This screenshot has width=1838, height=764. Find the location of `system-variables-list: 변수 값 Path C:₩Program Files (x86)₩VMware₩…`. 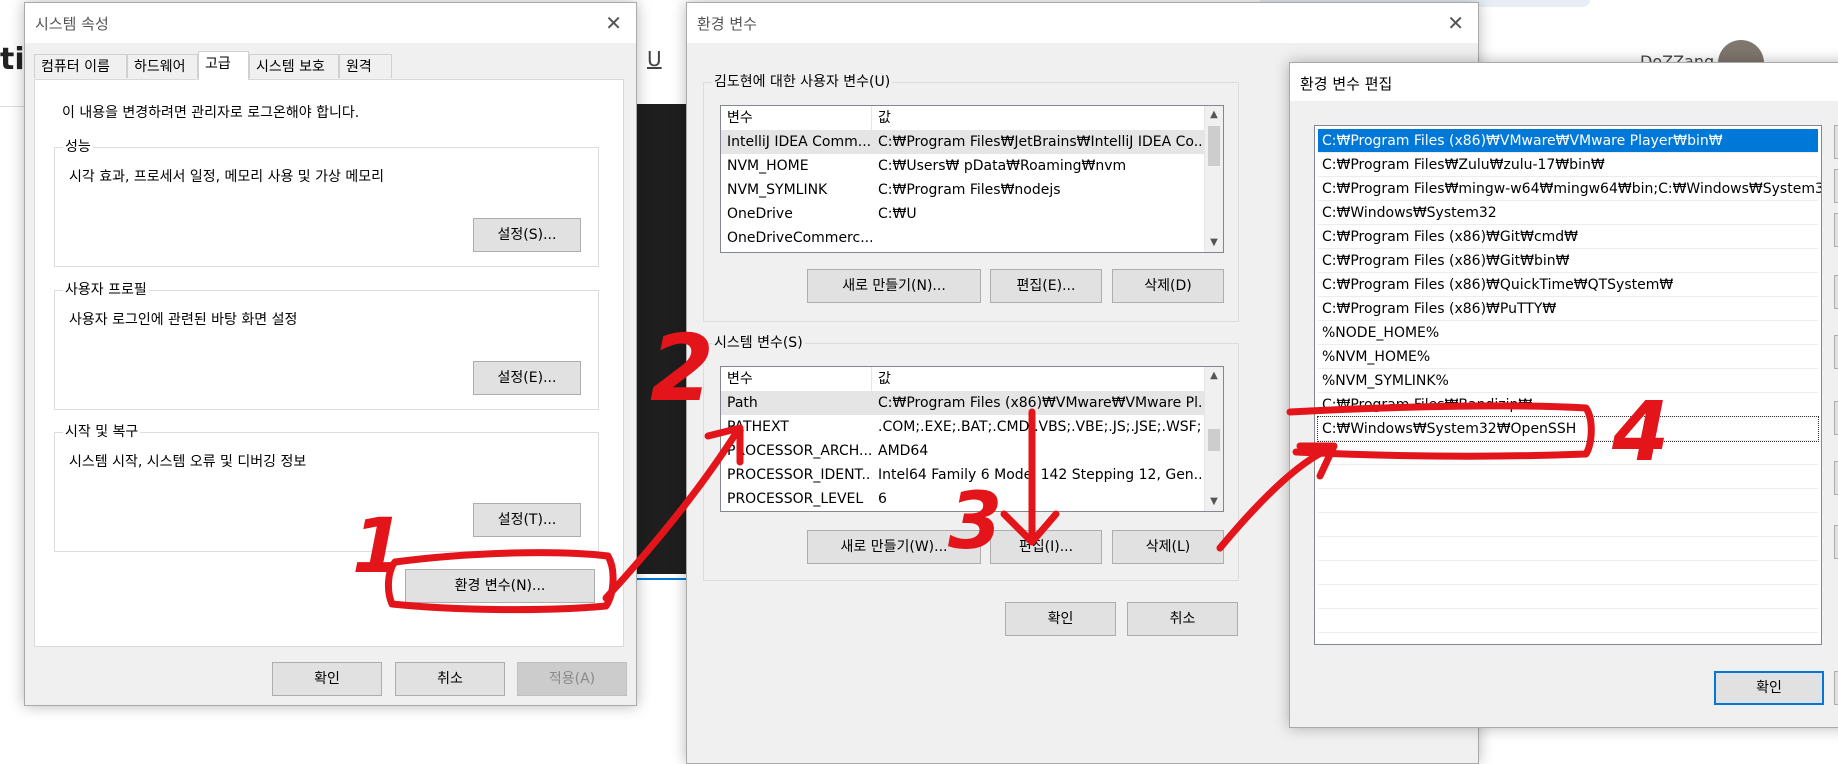

system-variables-list: 변수 값 Path C:₩Program Files (x86)₩VMware₩… is located at coordinates (972, 439).